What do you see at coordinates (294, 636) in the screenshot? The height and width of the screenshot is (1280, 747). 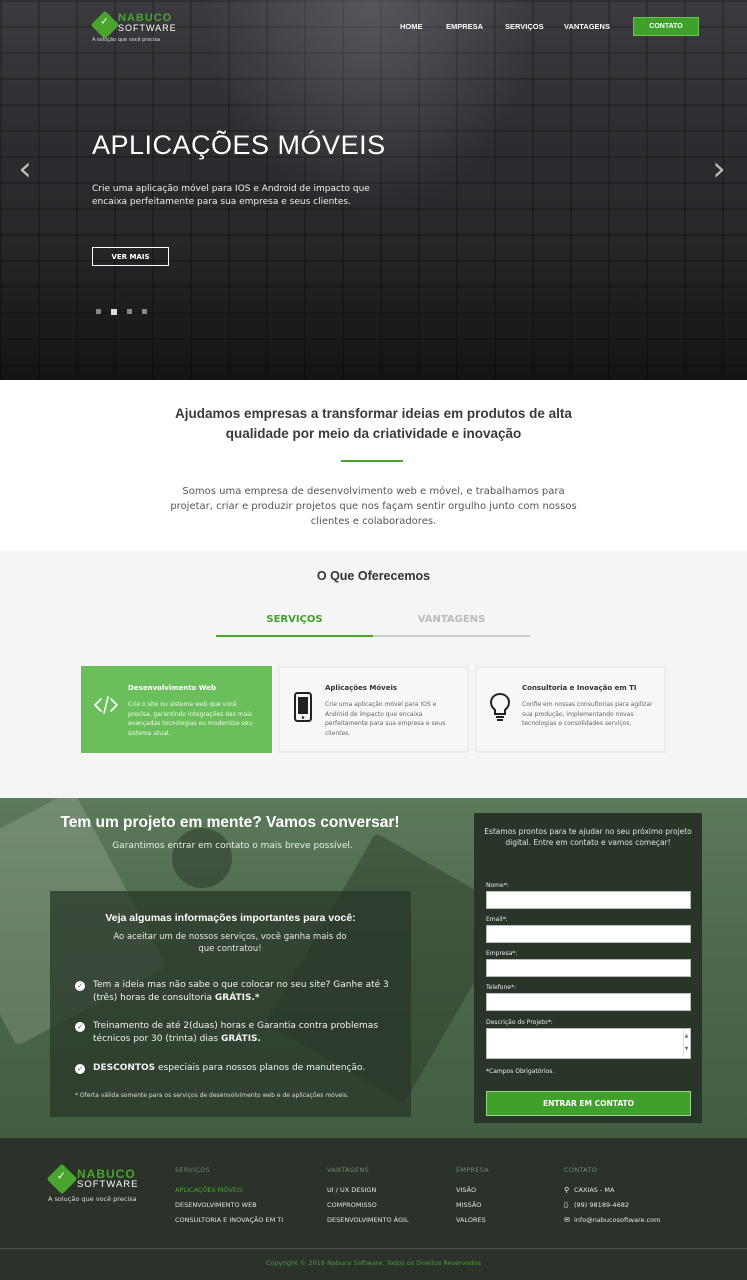 I see `tab-indicator-active` at bounding box center [294, 636].